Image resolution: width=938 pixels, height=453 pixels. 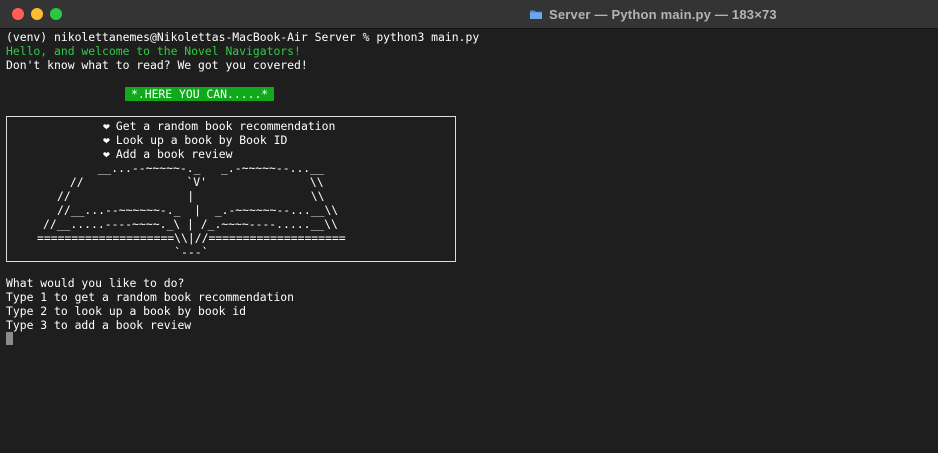 I want to click on book-art-line: //__...--~~~~~~-._ | _.-~~~~~~--...__\\, so click(x=198, y=210).